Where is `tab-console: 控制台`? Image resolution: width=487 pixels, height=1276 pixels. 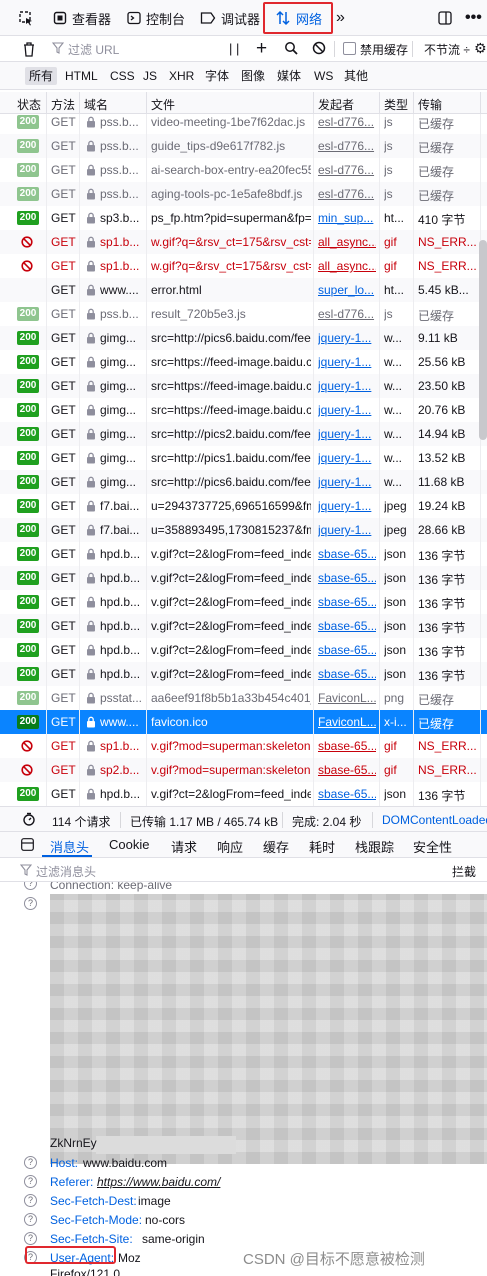
tab-console: 控制台 is located at coordinates (156, 18).